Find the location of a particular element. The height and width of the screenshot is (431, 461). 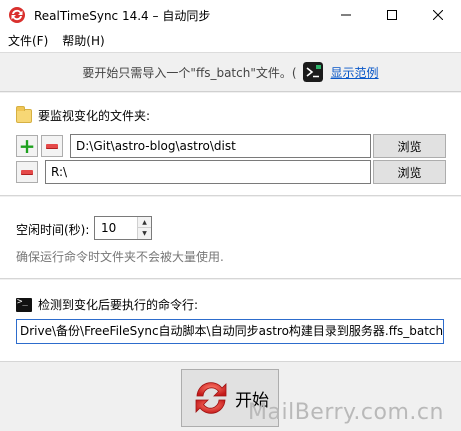

plus-icon: + is located at coordinates (27, 146).